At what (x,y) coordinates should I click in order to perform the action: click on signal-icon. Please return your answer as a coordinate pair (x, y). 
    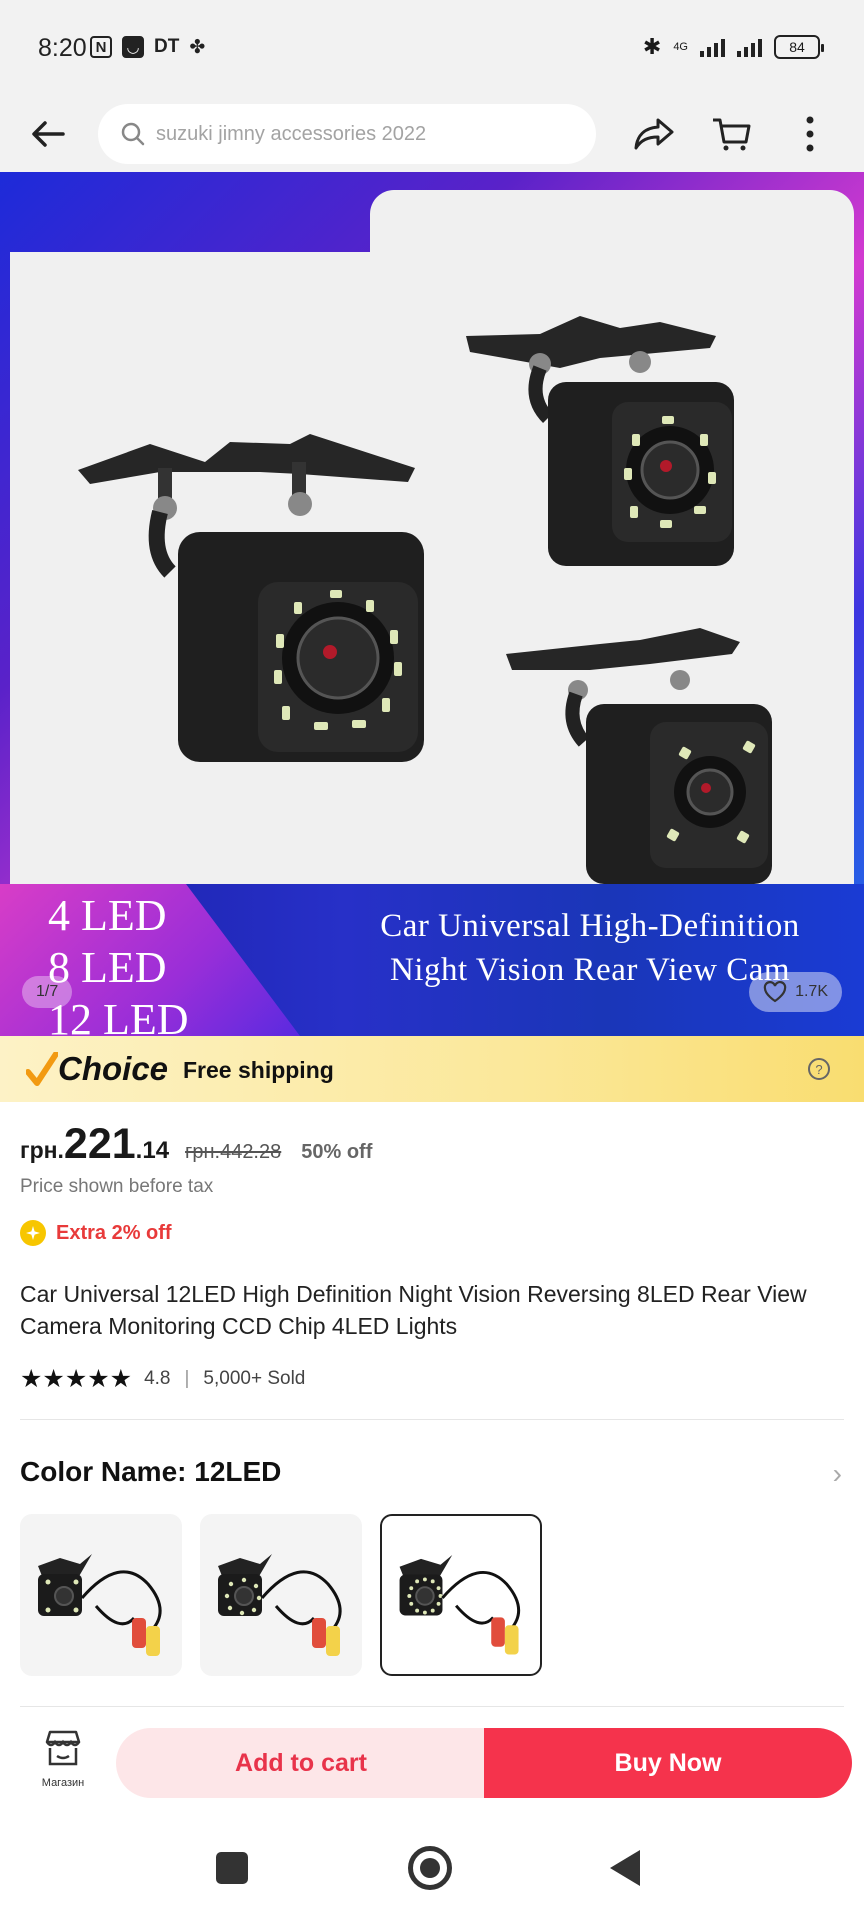
    Looking at the image, I should click on (712, 47).